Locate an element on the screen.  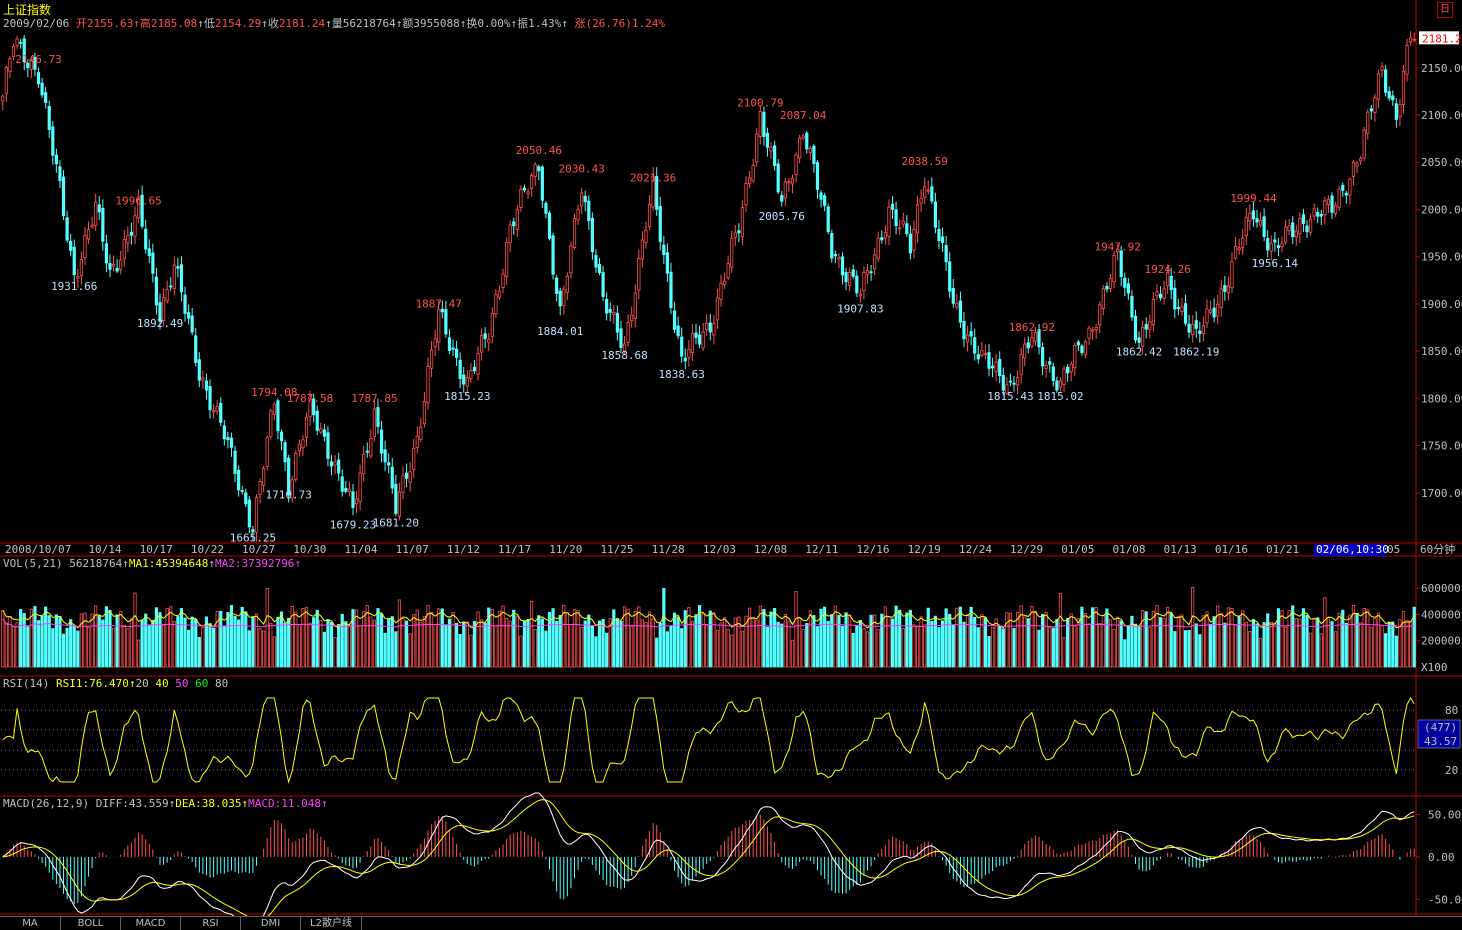
tab-boll: BOLL is located at coordinates (91, 923).